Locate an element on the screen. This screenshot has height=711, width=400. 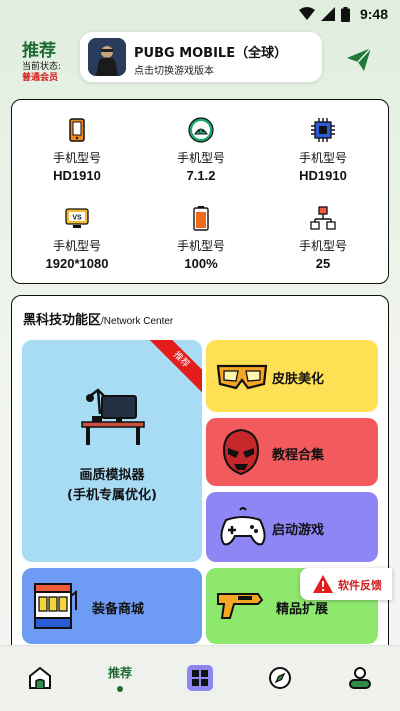
info-cell-model: 手机型号 HD1910 is located at coordinates (77, 150).